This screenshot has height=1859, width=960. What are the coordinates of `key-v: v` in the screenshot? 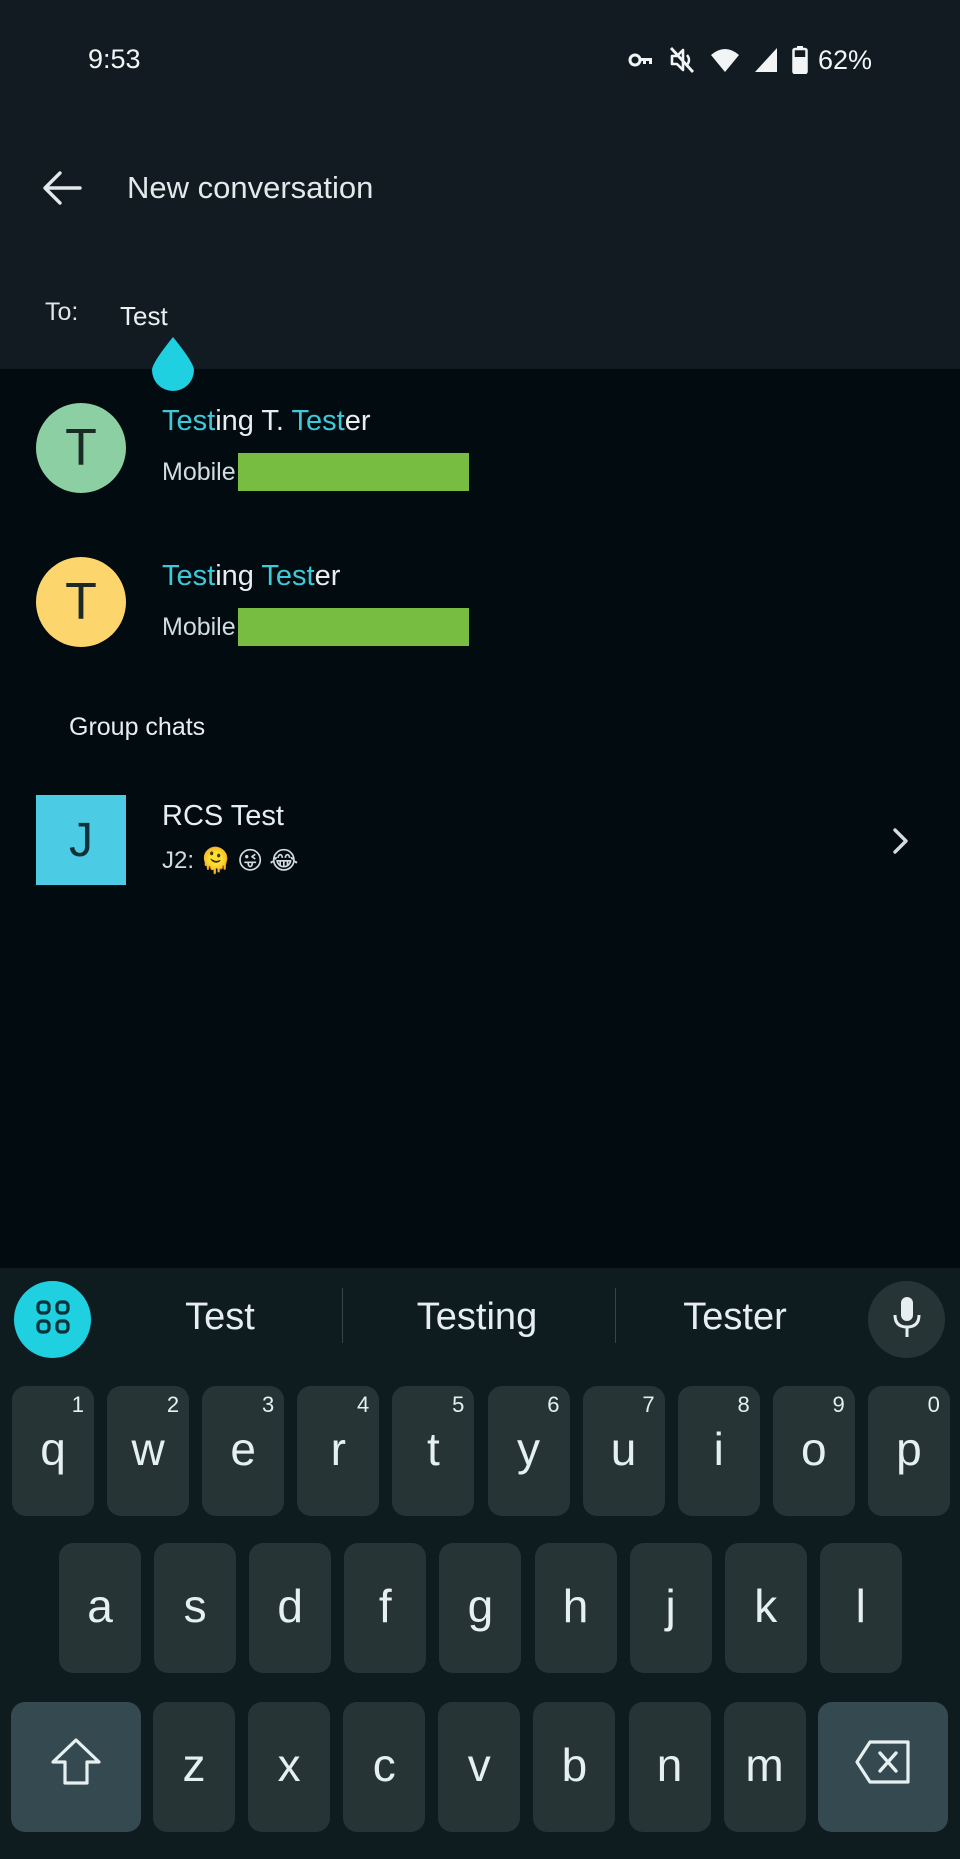 It's located at (479, 1767).